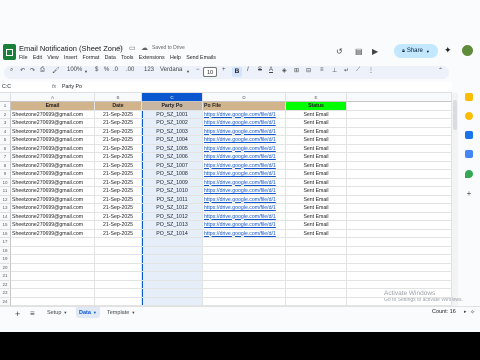  What do you see at coordinates (23, 59) in the screenshot?
I see `menu-item-file: File` at bounding box center [23, 59].